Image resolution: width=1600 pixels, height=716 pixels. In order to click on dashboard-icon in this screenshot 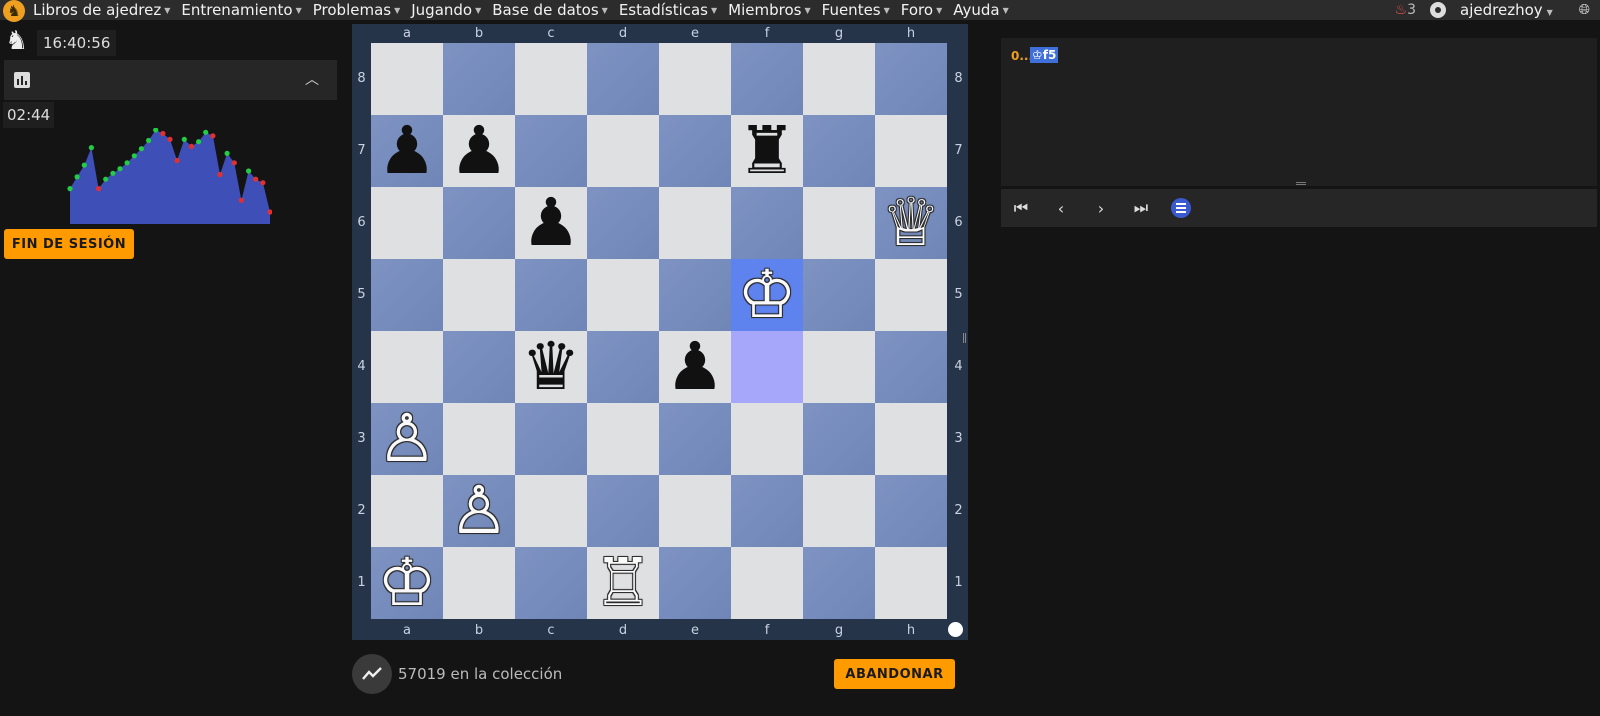, I will do `click(1438, 10)`.